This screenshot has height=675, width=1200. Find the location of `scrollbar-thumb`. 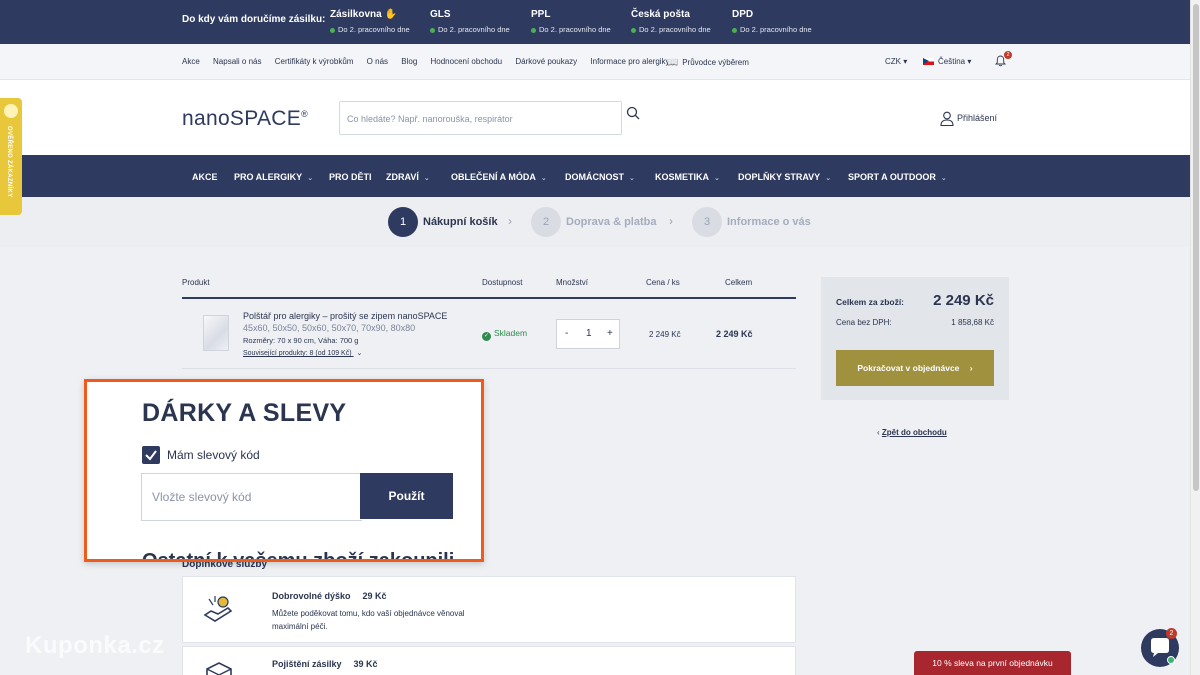

scrollbar-thumb is located at coordinates (1196, 247).